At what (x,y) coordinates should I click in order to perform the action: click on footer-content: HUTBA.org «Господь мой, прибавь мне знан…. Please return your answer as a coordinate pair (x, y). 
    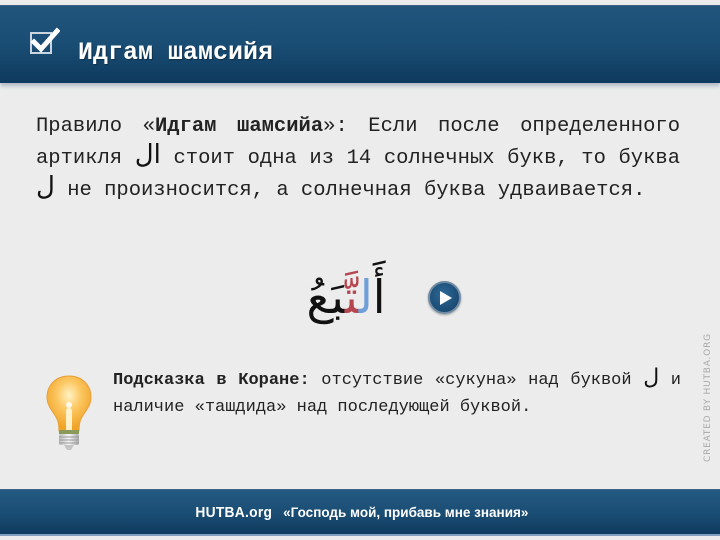
    Looking at the image, I should click on (360, 512).